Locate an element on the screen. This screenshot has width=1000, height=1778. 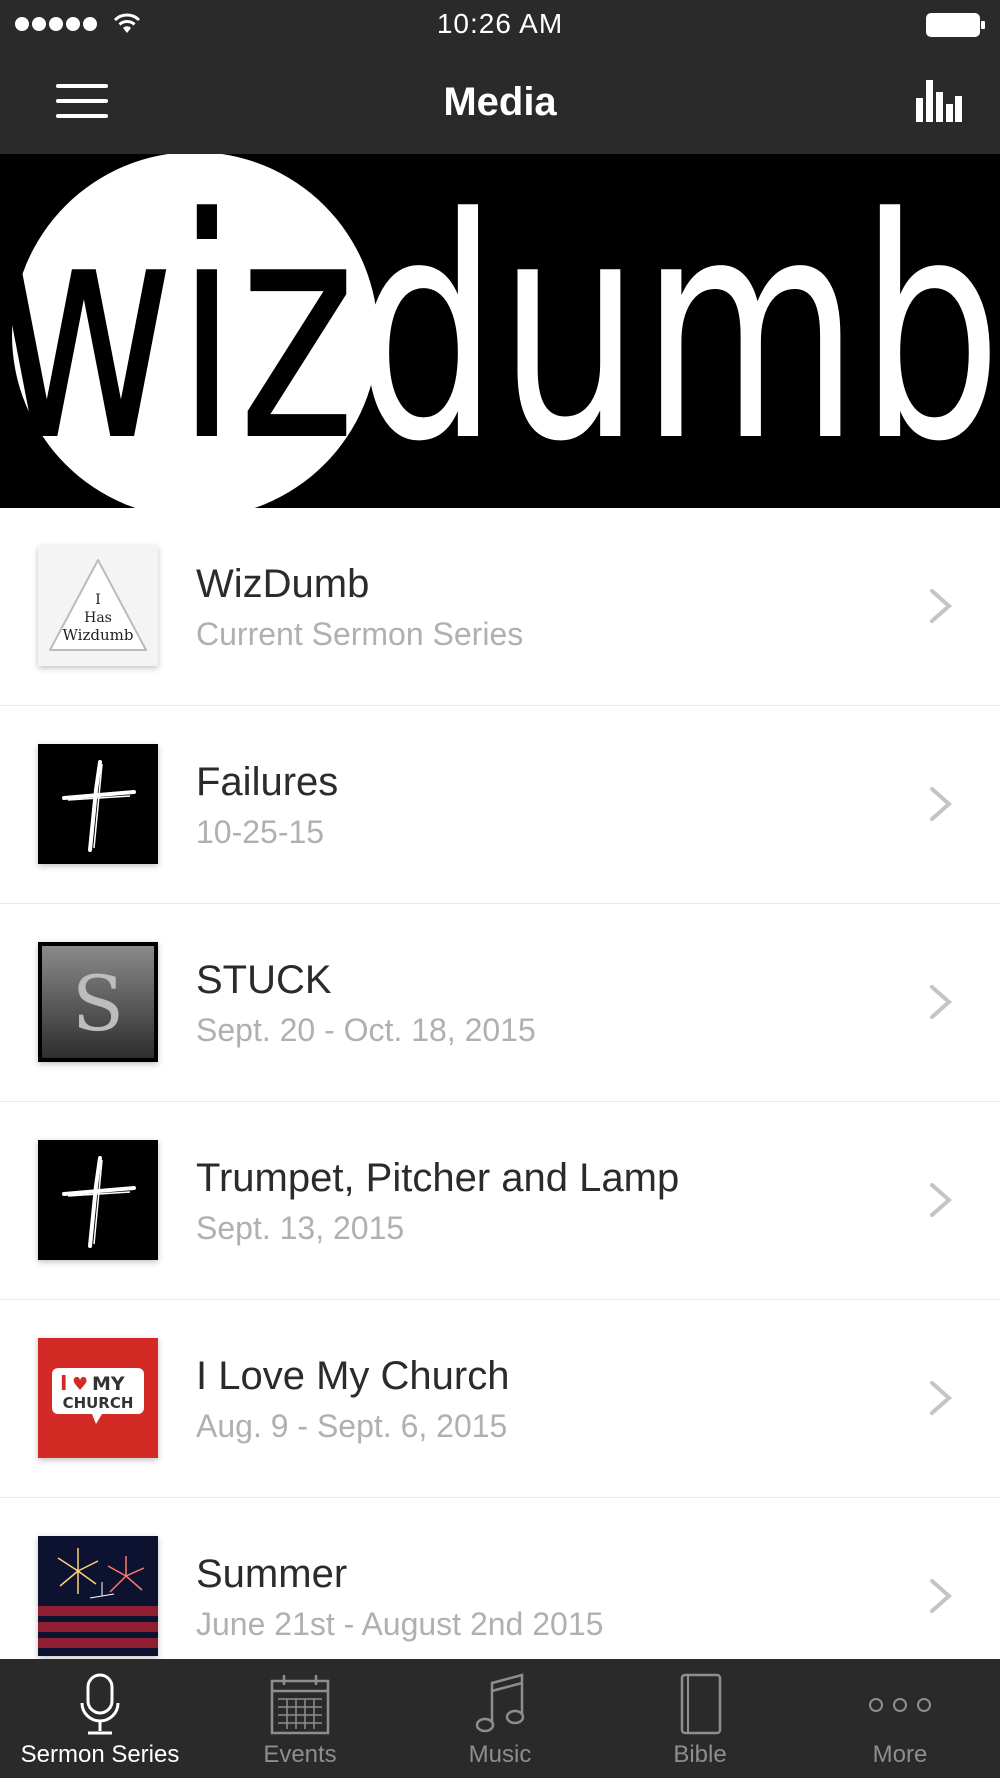
svg-text: CHURCH is located at coordinates (98, 1403).